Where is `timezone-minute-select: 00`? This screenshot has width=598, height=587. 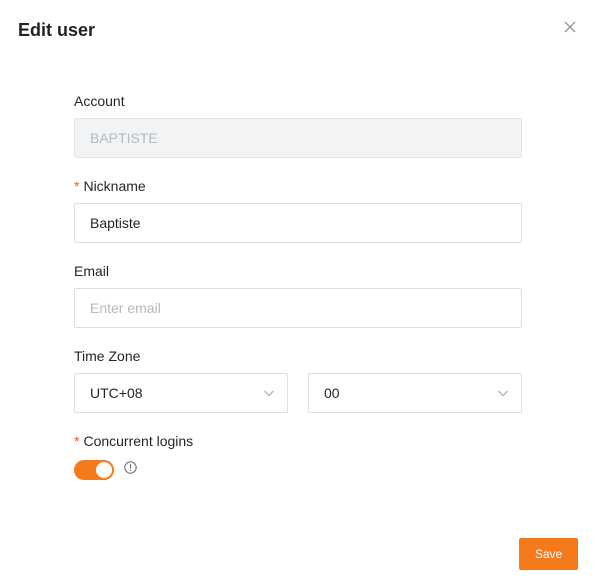
timezone-minute-select: 00 is located at coordinates (415, 393).